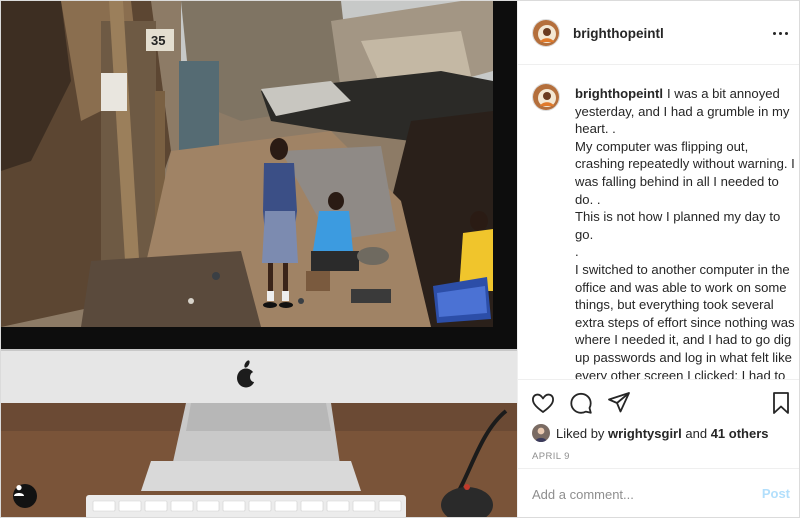 The image size is (800, 518). I want to click on caption-username: brighthopeintl, so click(619, 93).